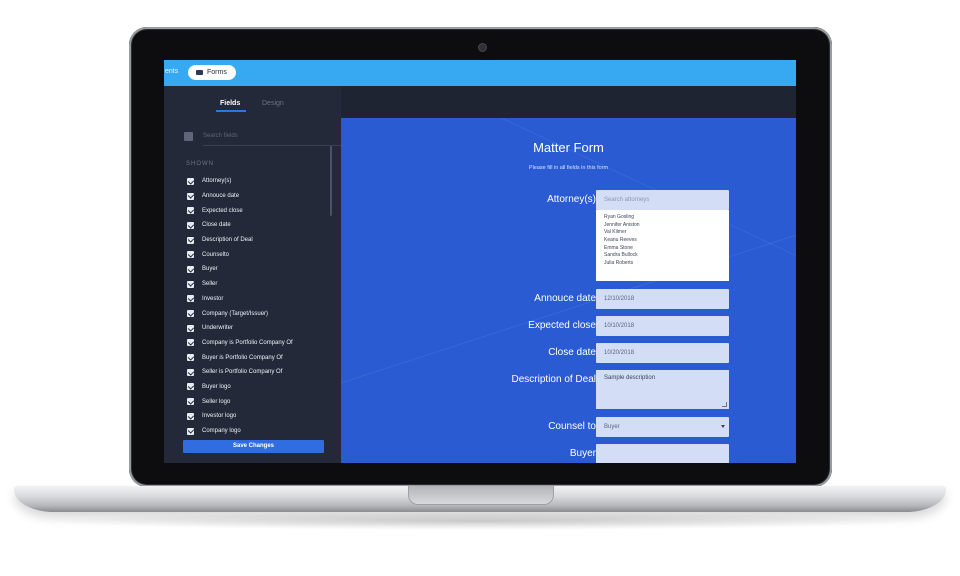  Describe the element at coordinates (216, 254) in the screenshot. I see `field-label: Counselto` at that location.